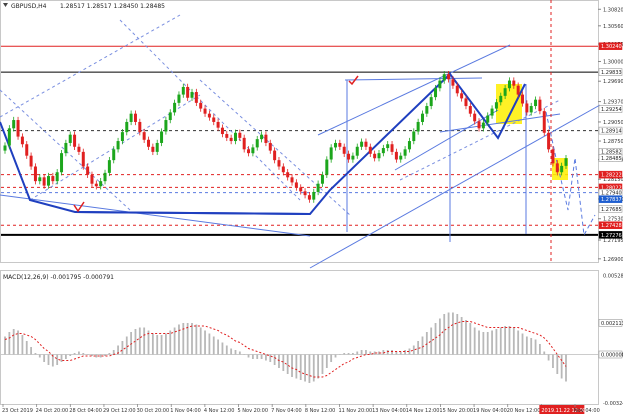 The width and height of the screenshot is (623, 415). What do you see at coordinates (612, 324) in the screenshot?
I see `macd-level-tag-label: 0.002113` at bounding box center [612, 324].